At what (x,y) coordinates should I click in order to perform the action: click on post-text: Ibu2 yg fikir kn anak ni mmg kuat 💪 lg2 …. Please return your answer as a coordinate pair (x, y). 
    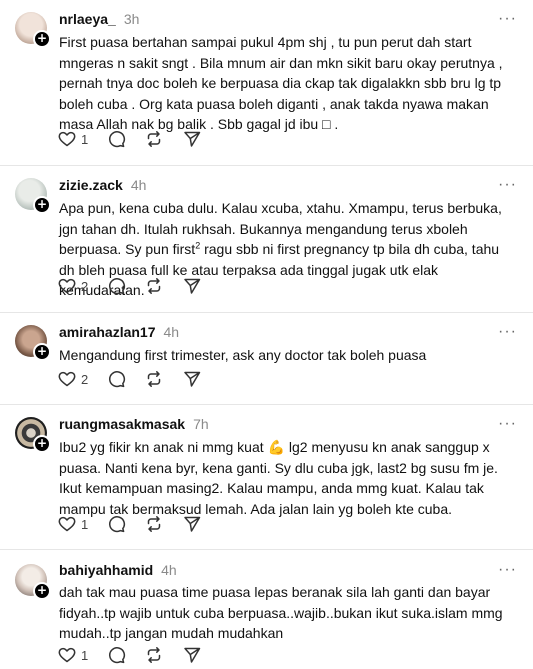
    Looking at the image, I should click on (285, 478).